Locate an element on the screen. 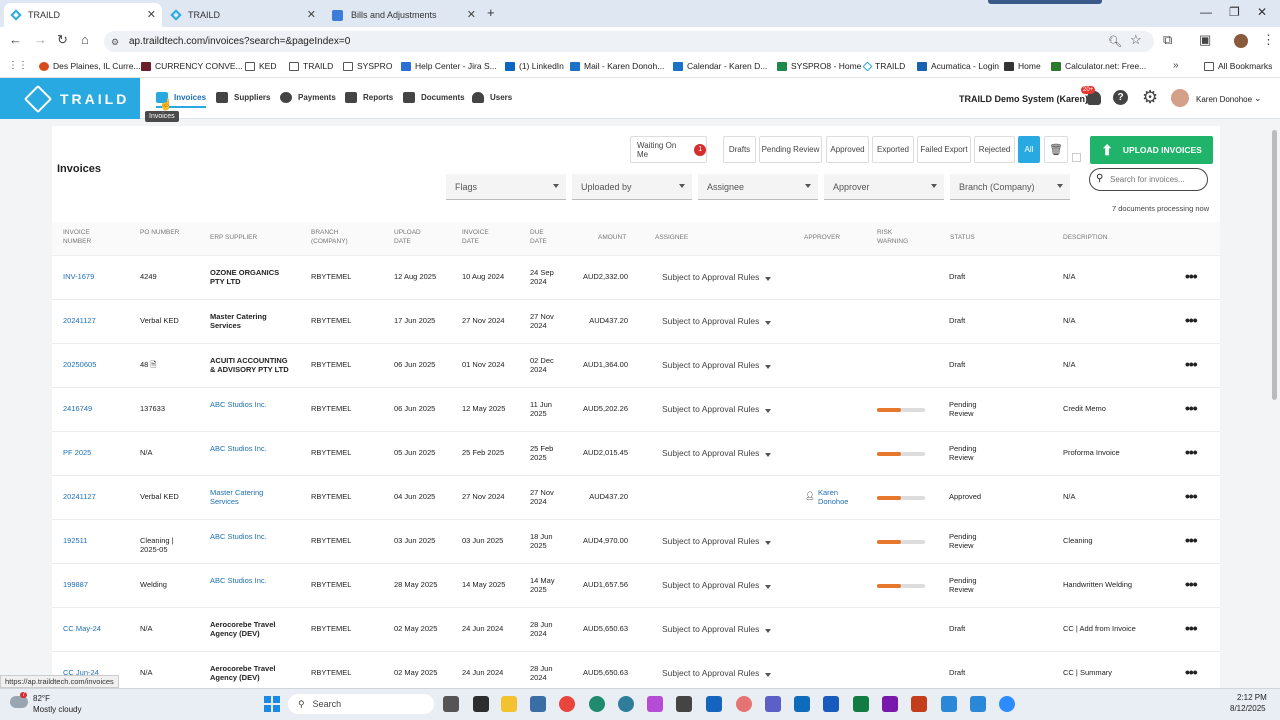  close-window-icon: ✕ is located at coordinates (1262, 12).